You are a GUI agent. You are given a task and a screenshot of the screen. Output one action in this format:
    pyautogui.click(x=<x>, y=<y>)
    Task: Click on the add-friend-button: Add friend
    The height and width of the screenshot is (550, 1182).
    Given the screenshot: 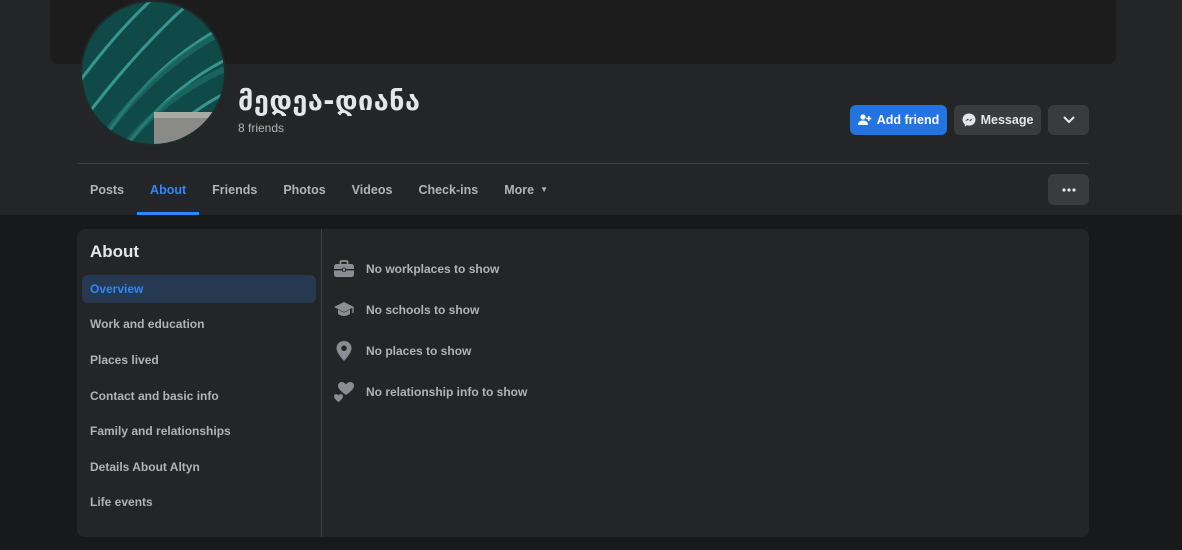 What is the action you would take?
    pyautogui.click(x=898, y=120)
    